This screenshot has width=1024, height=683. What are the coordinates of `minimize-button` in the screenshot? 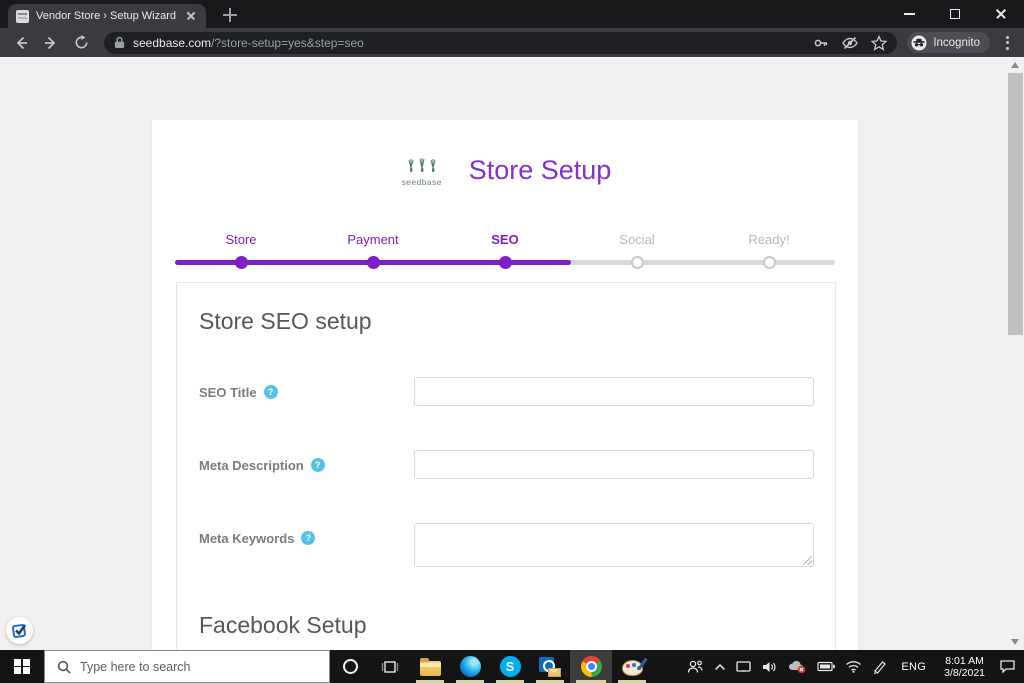 It's located at (909, 14).